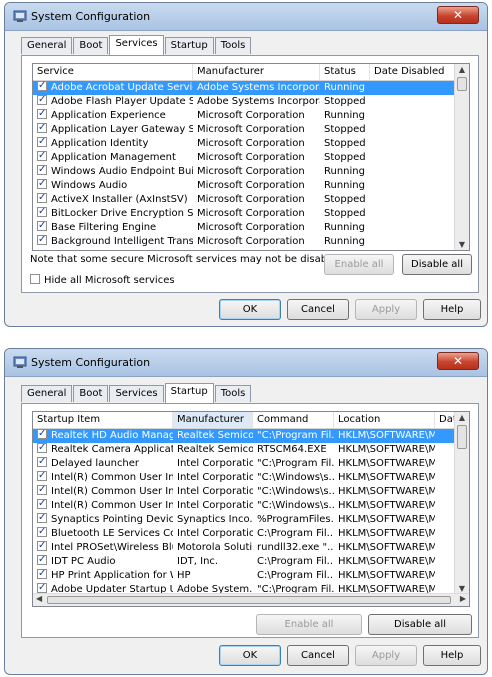 This screenshot has width=492, height=677. I want to click on horizontal-scrollbar: ◀ ▶, so click(251, 599).